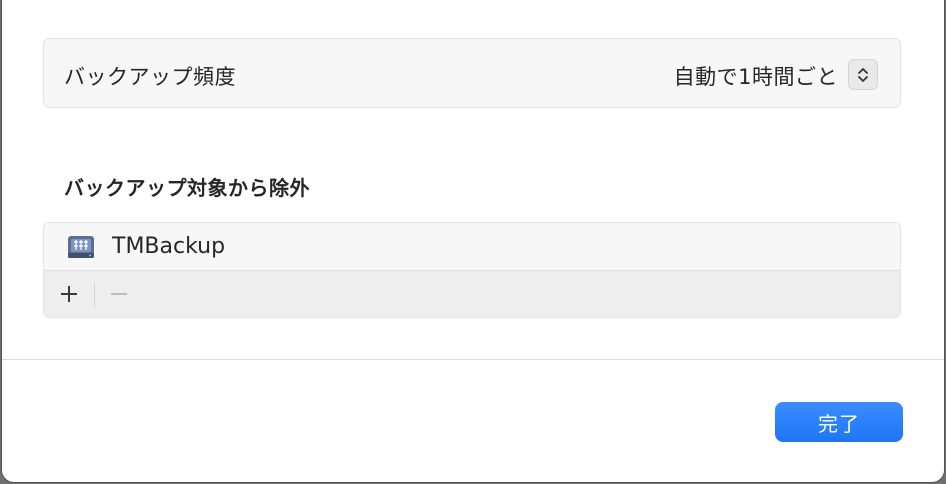 The height and width of the screenshot is (484, 946). What do you see at coordinates (187, 188) in the screenshot?
I see `exclusions-title: バックアップ対象から除外` at bounding box center [187, 188].